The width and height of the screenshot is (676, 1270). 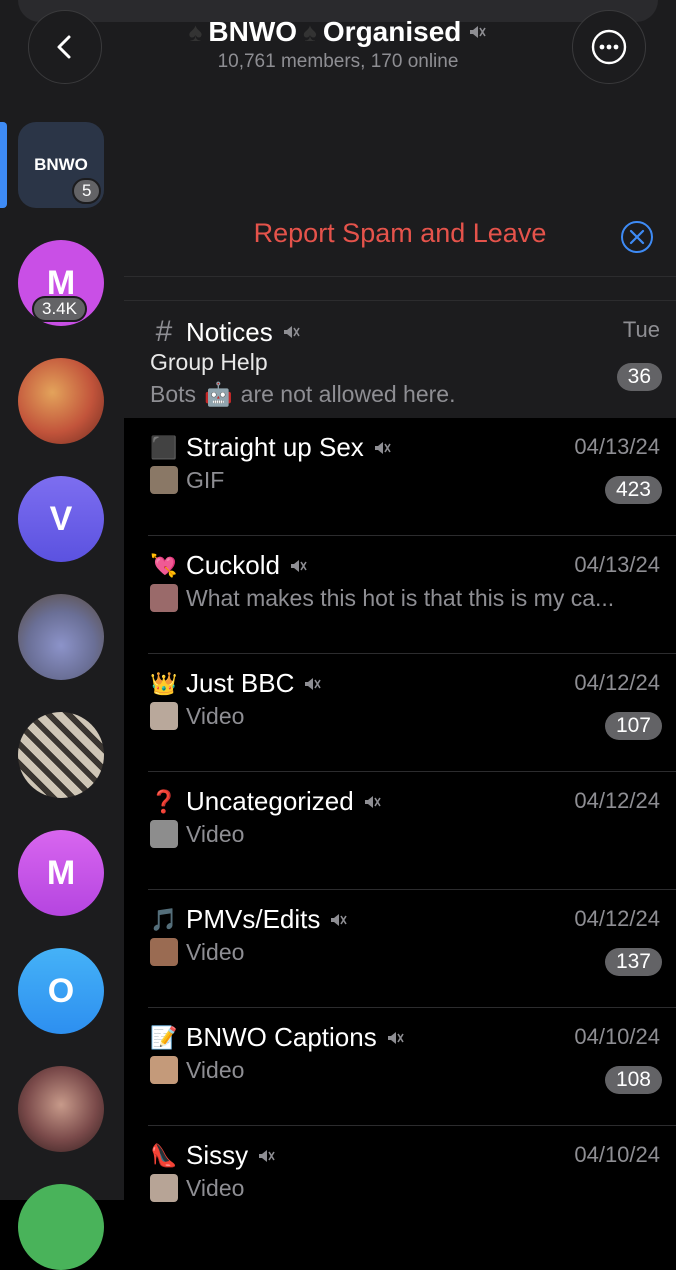 What do you see at coordinates (338, 61) in the screenshot?
I see `member-count: 10,761 members, 170 online` at bounding box center [338, 61].